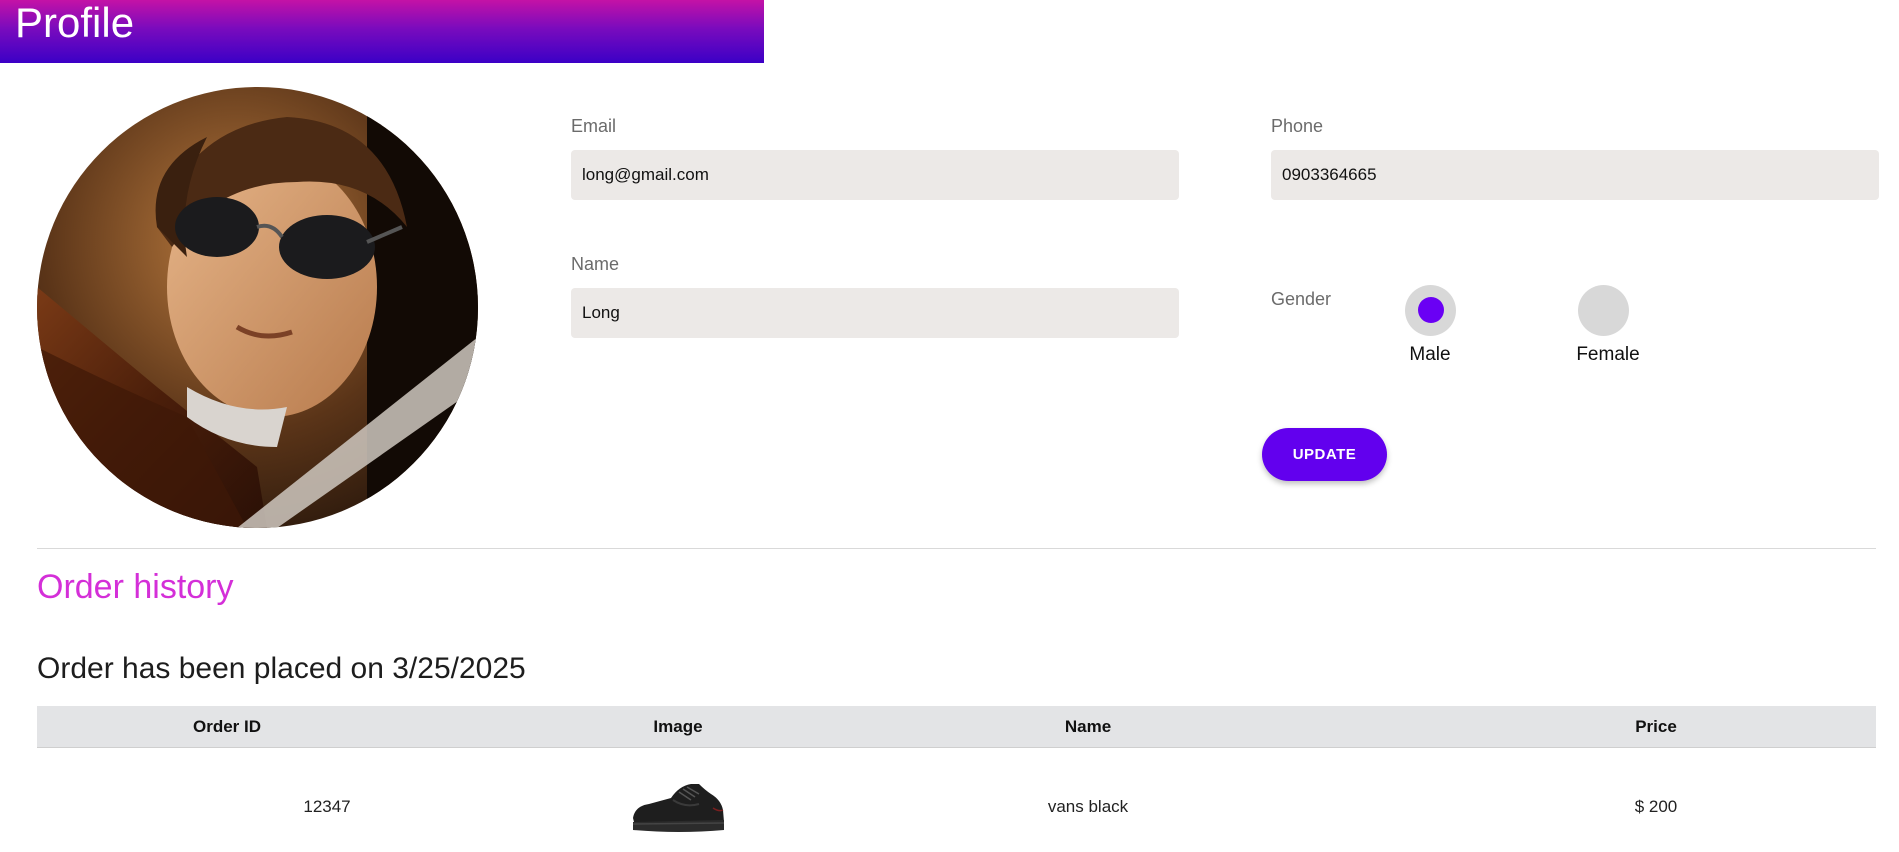 The image size is (1899, 852). I want to click on gender-radio-male, so click(1430, 310).